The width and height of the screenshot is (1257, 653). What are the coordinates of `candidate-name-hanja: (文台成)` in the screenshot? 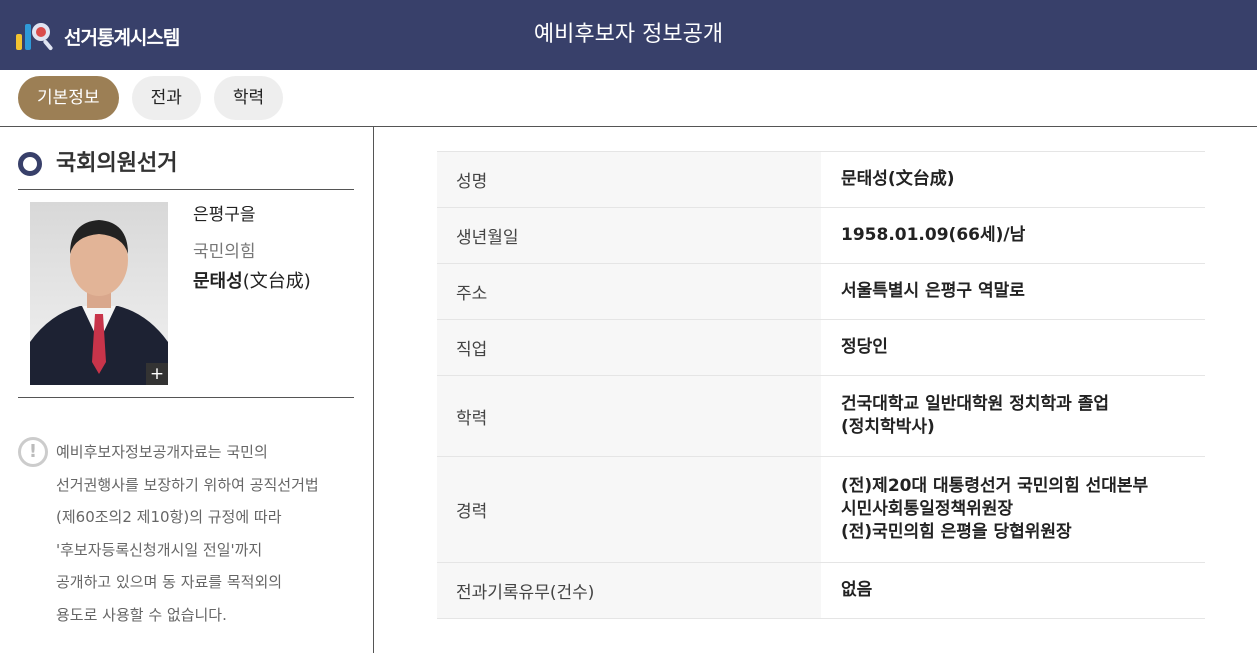 It's located at (276, 281).